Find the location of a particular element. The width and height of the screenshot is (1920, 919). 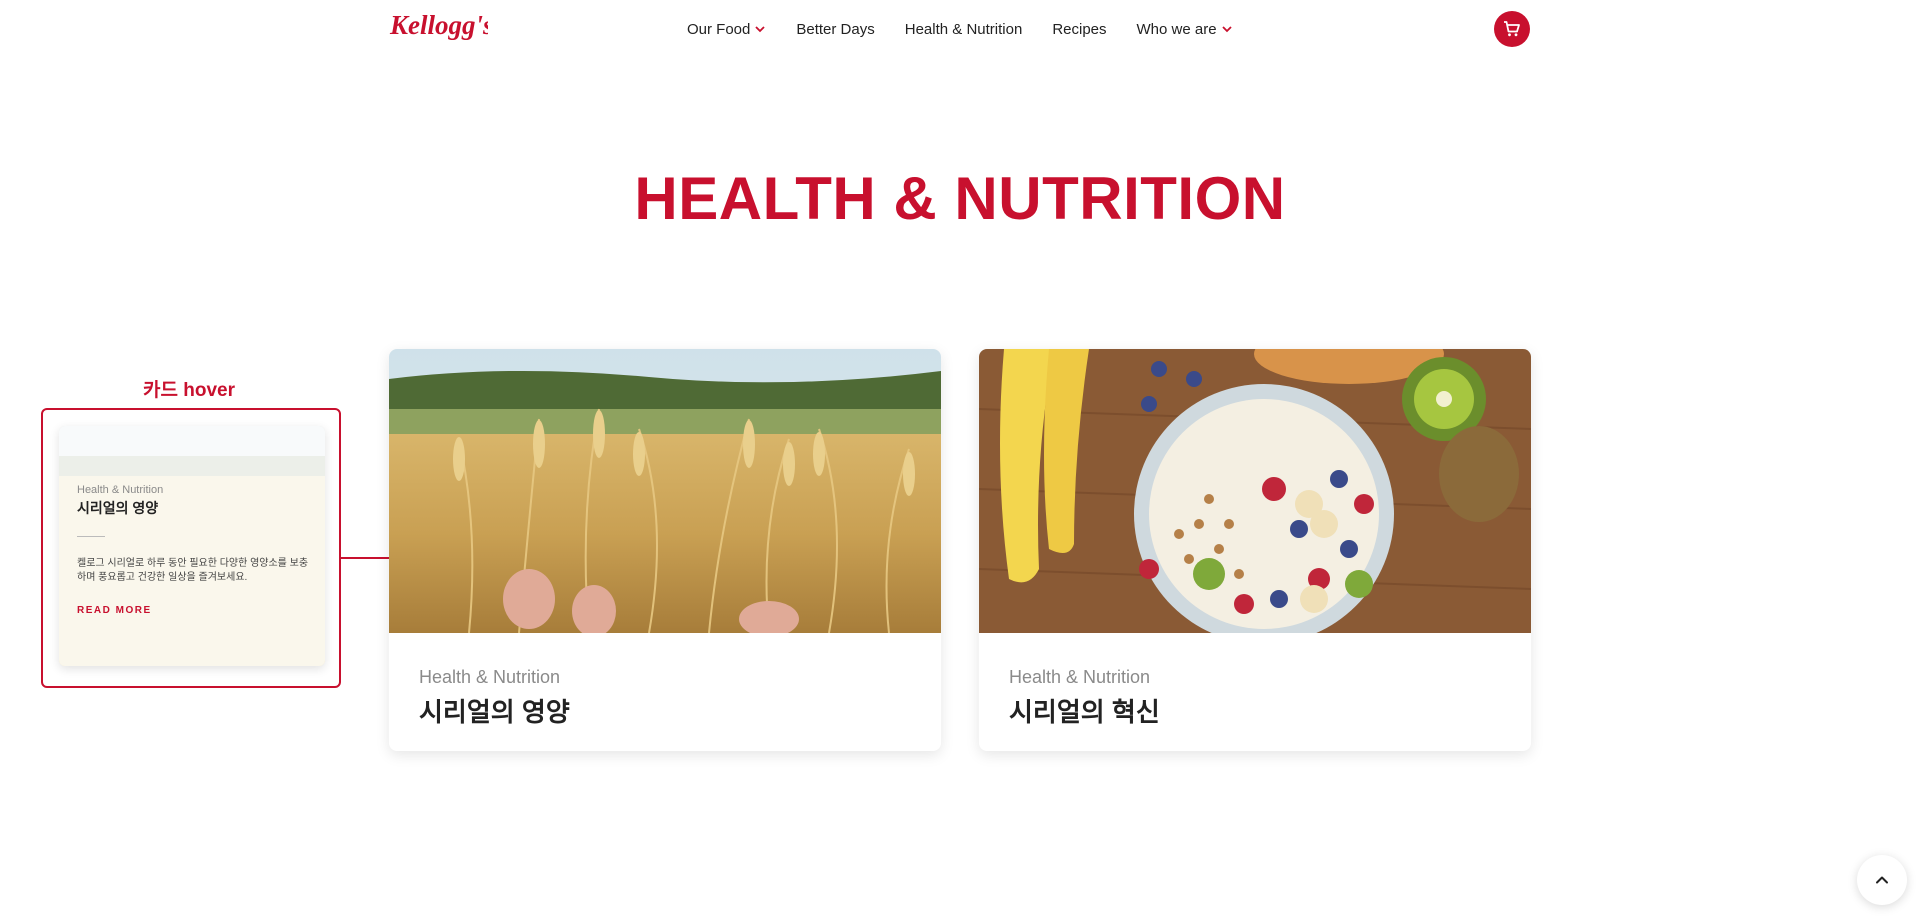

nav-item-better-days: Better Days is located at coordinates (835, 29).